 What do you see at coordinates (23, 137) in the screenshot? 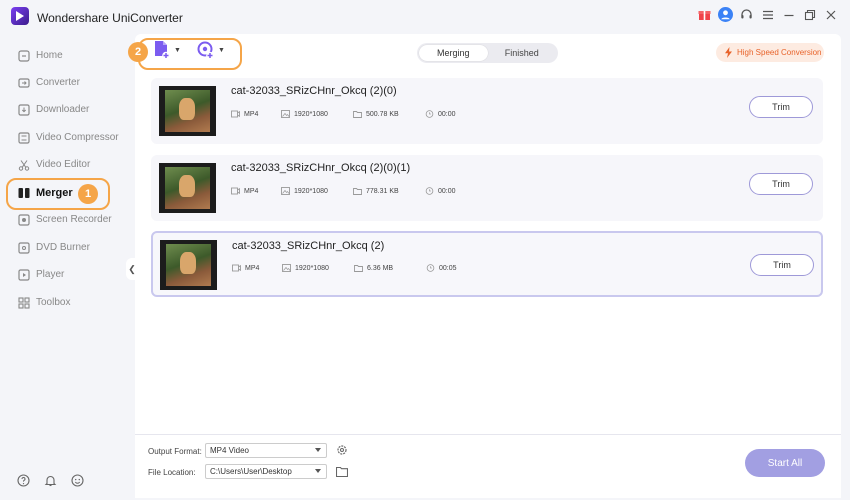
I see `compressor-icon` at bounding box center [23, 137].